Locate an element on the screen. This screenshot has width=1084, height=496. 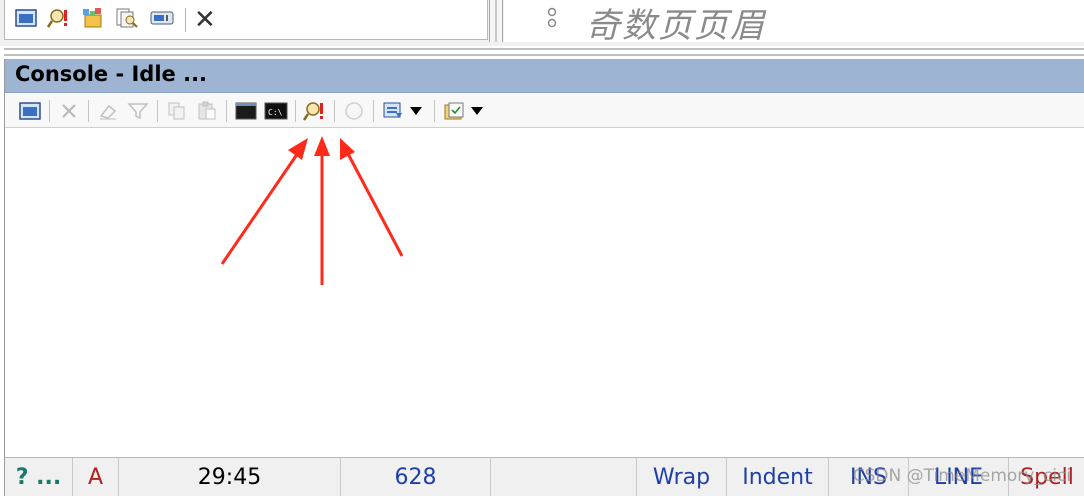
odd-page-header-label: 奇数页页眉 is located at coordinates (676, 26).